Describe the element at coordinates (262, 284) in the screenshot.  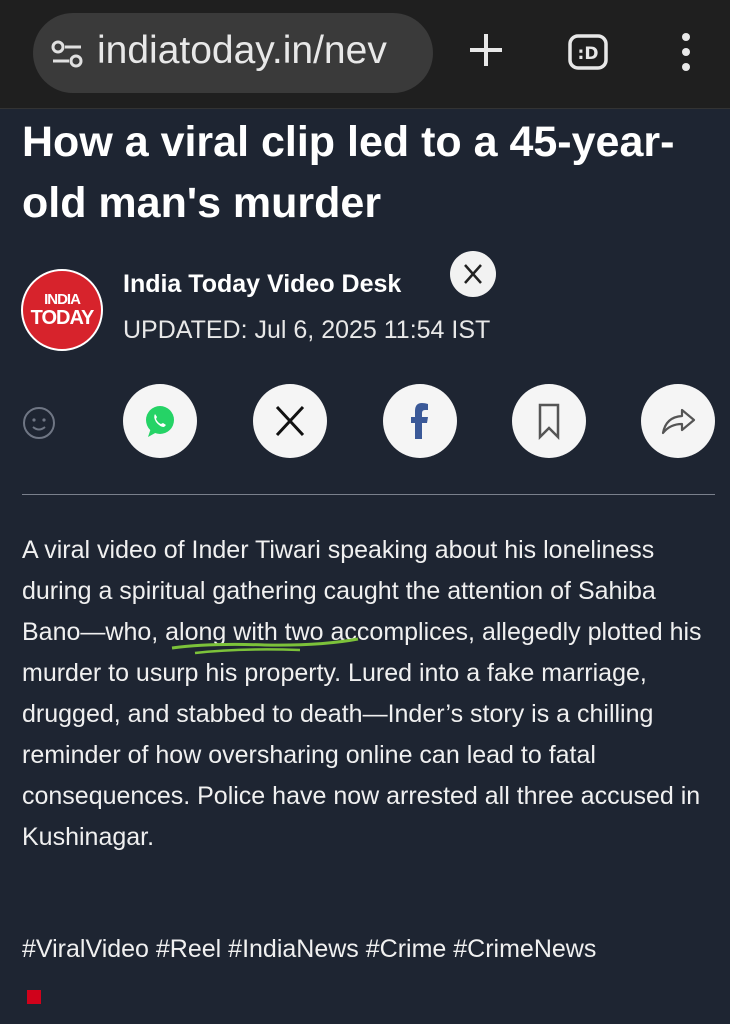
I see `author-name: India Today Video Desk` at that location.